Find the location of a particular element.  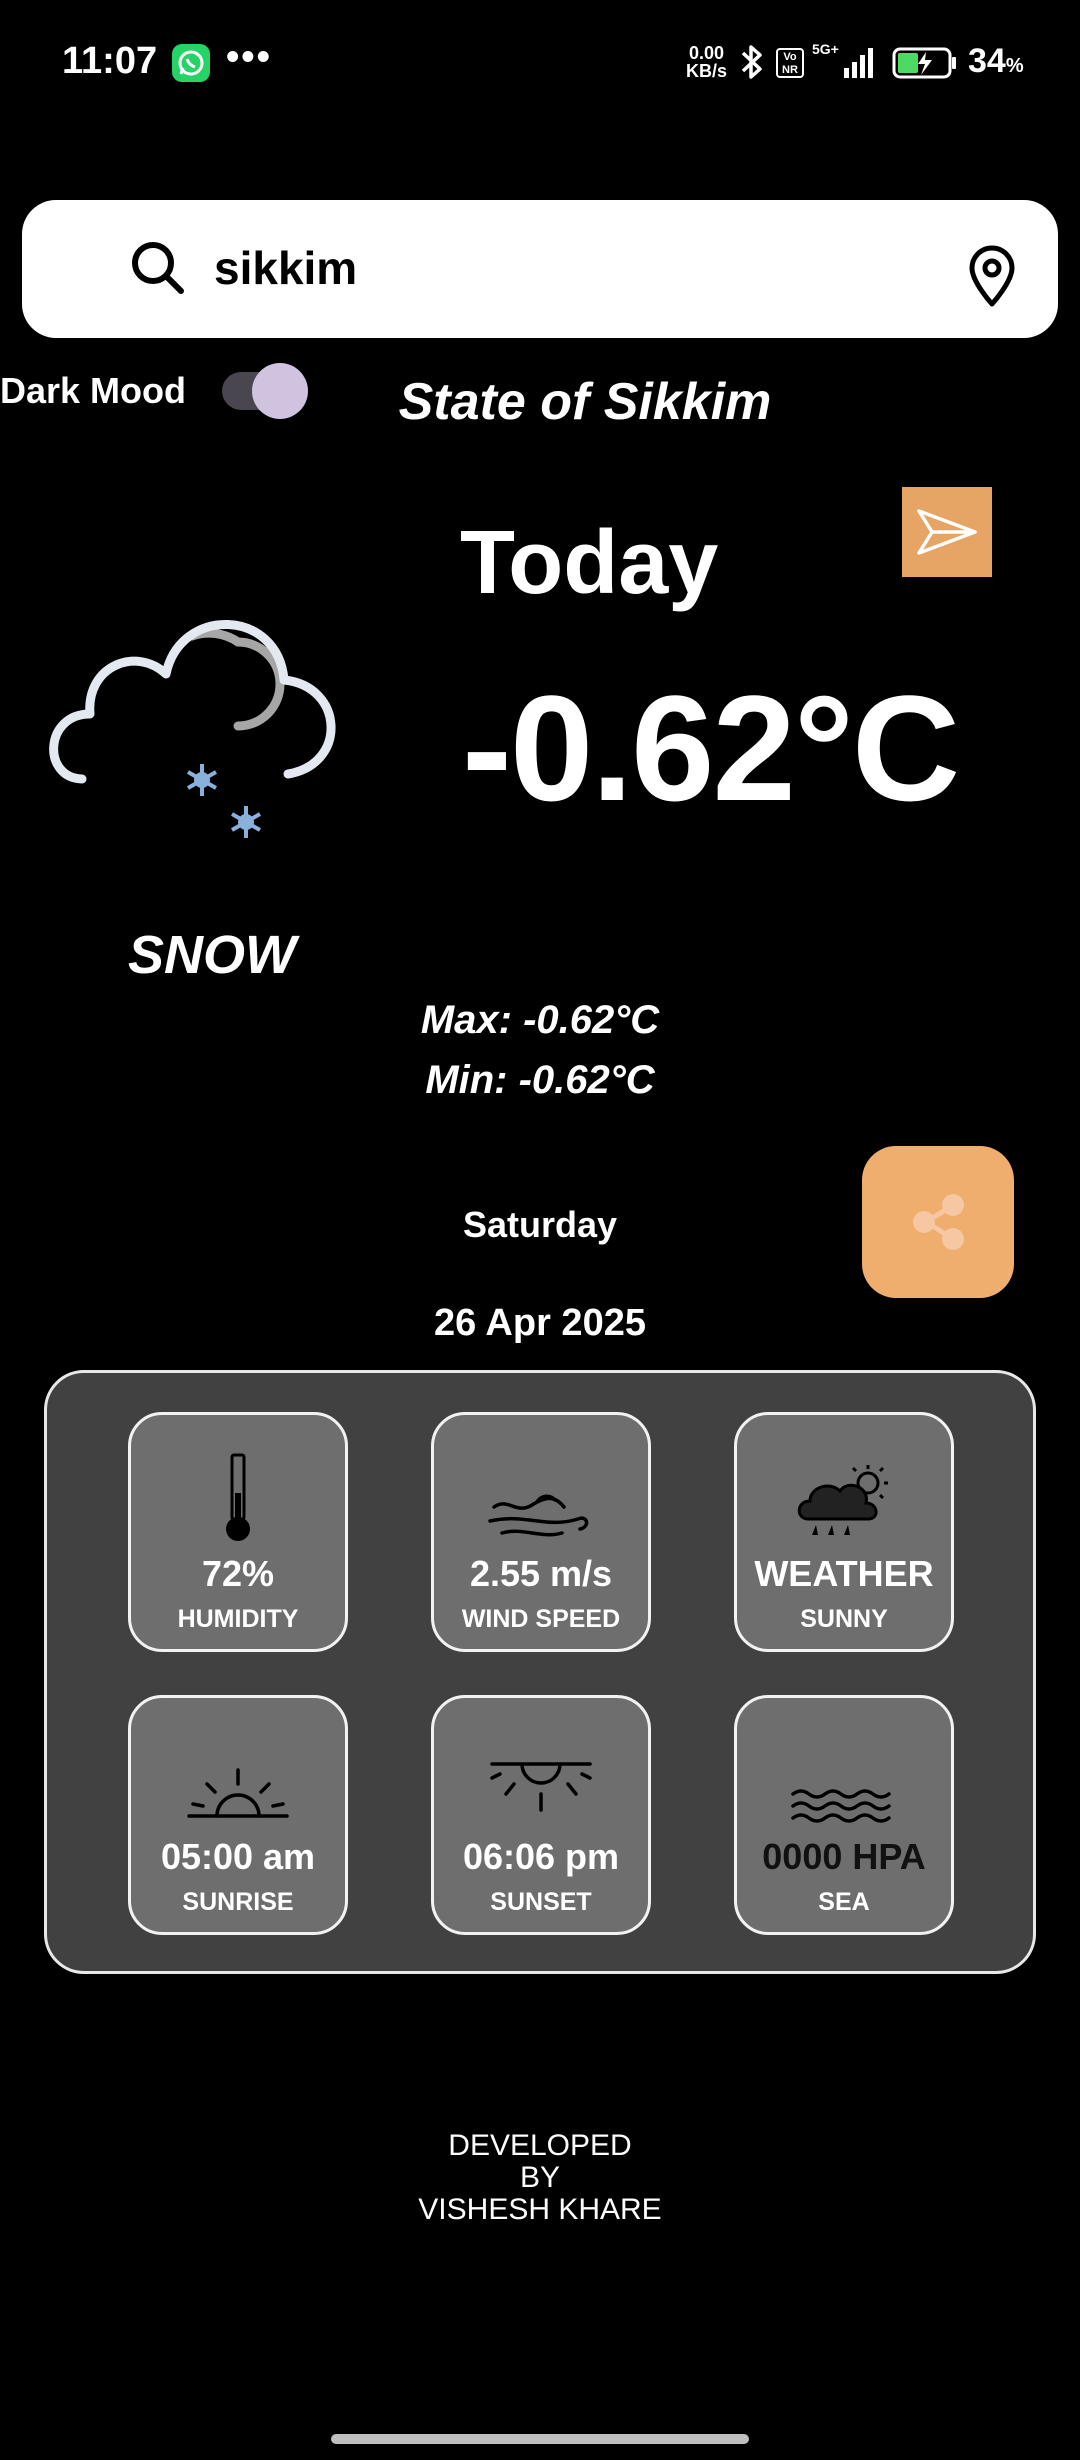

snow-cloud-icon is located at coordinates (213, 718).